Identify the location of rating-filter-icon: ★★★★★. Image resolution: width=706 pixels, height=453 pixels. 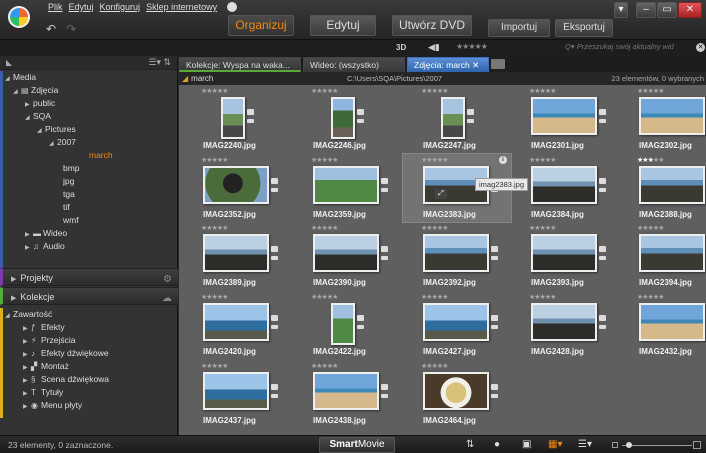
(472, 46).